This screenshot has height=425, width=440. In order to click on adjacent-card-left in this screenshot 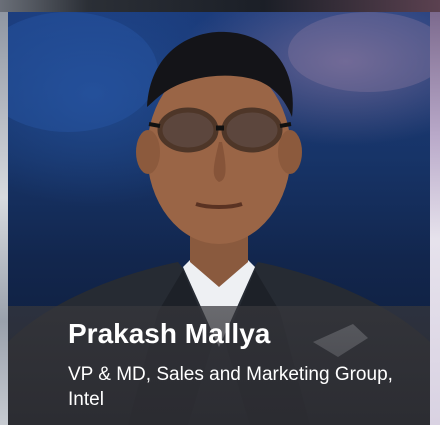, I will do `click(4, 218)`.